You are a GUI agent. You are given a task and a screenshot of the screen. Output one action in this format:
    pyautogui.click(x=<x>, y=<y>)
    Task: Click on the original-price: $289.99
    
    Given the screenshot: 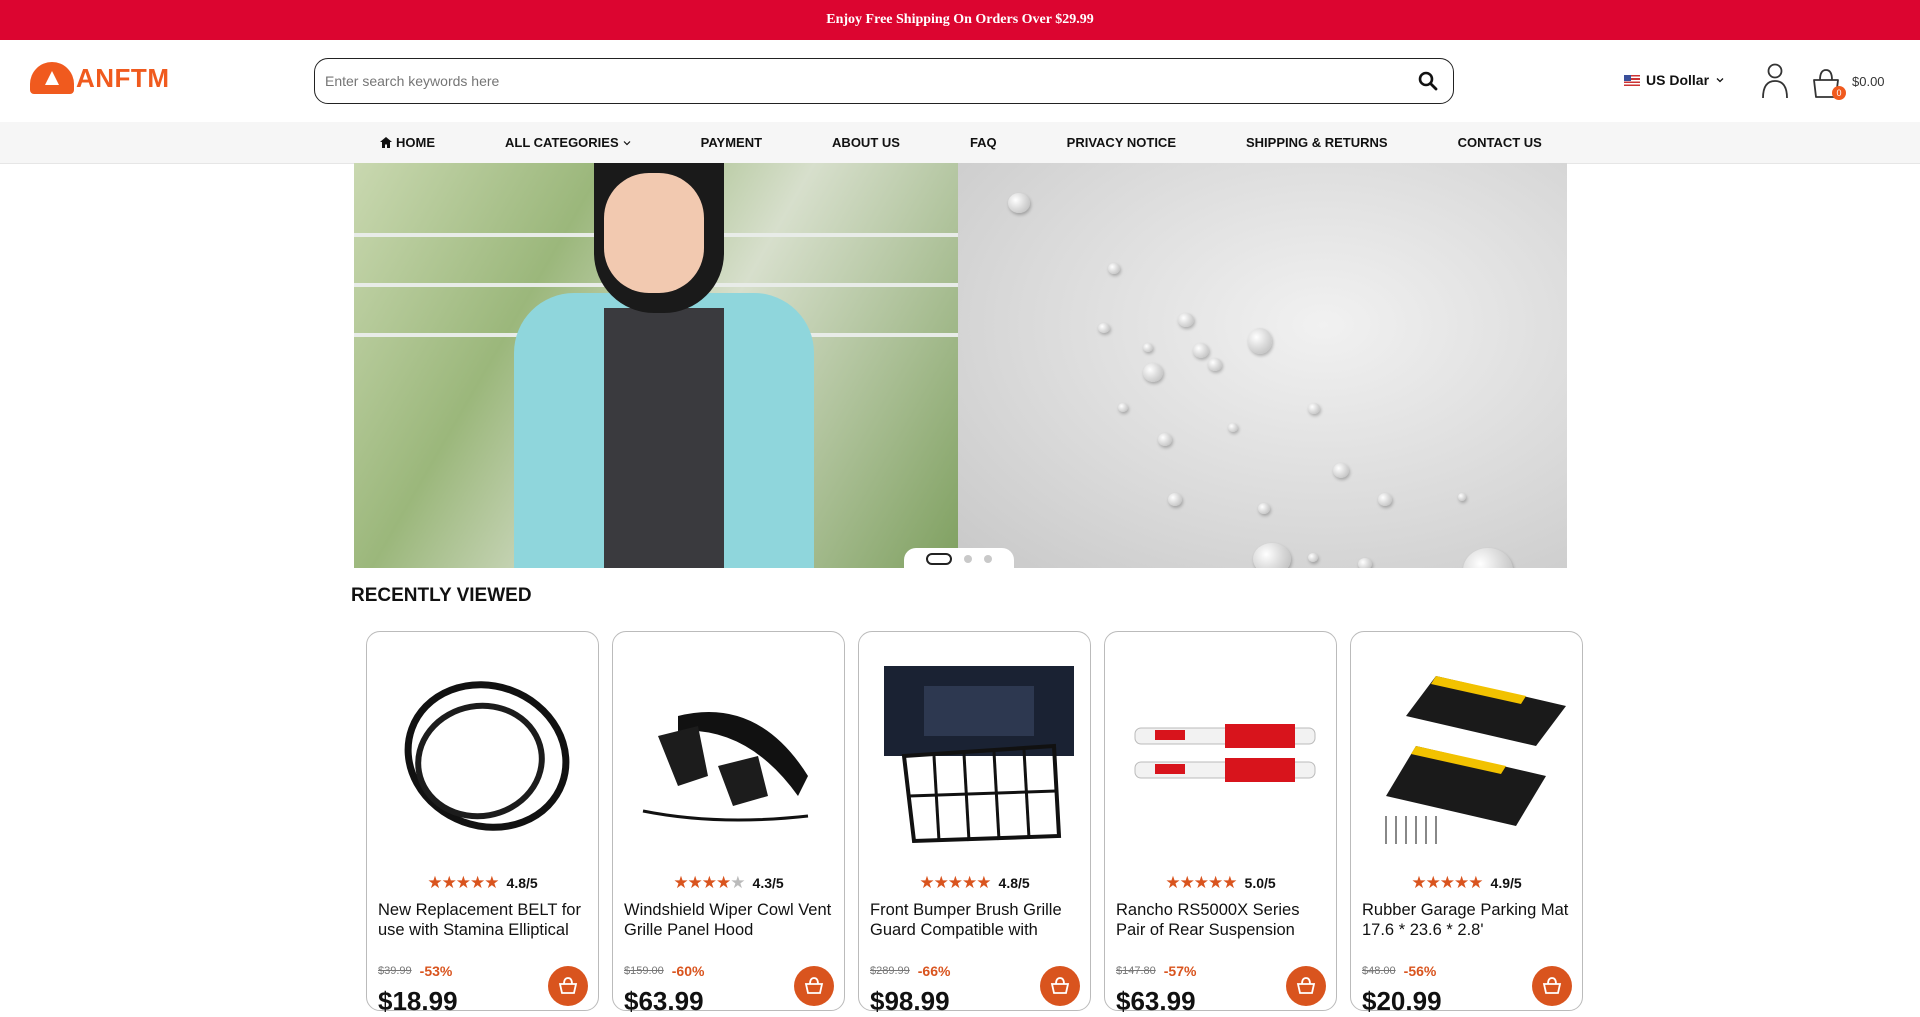 What is the action you would take?
    pyautogui.click(x=890, y=971)
    